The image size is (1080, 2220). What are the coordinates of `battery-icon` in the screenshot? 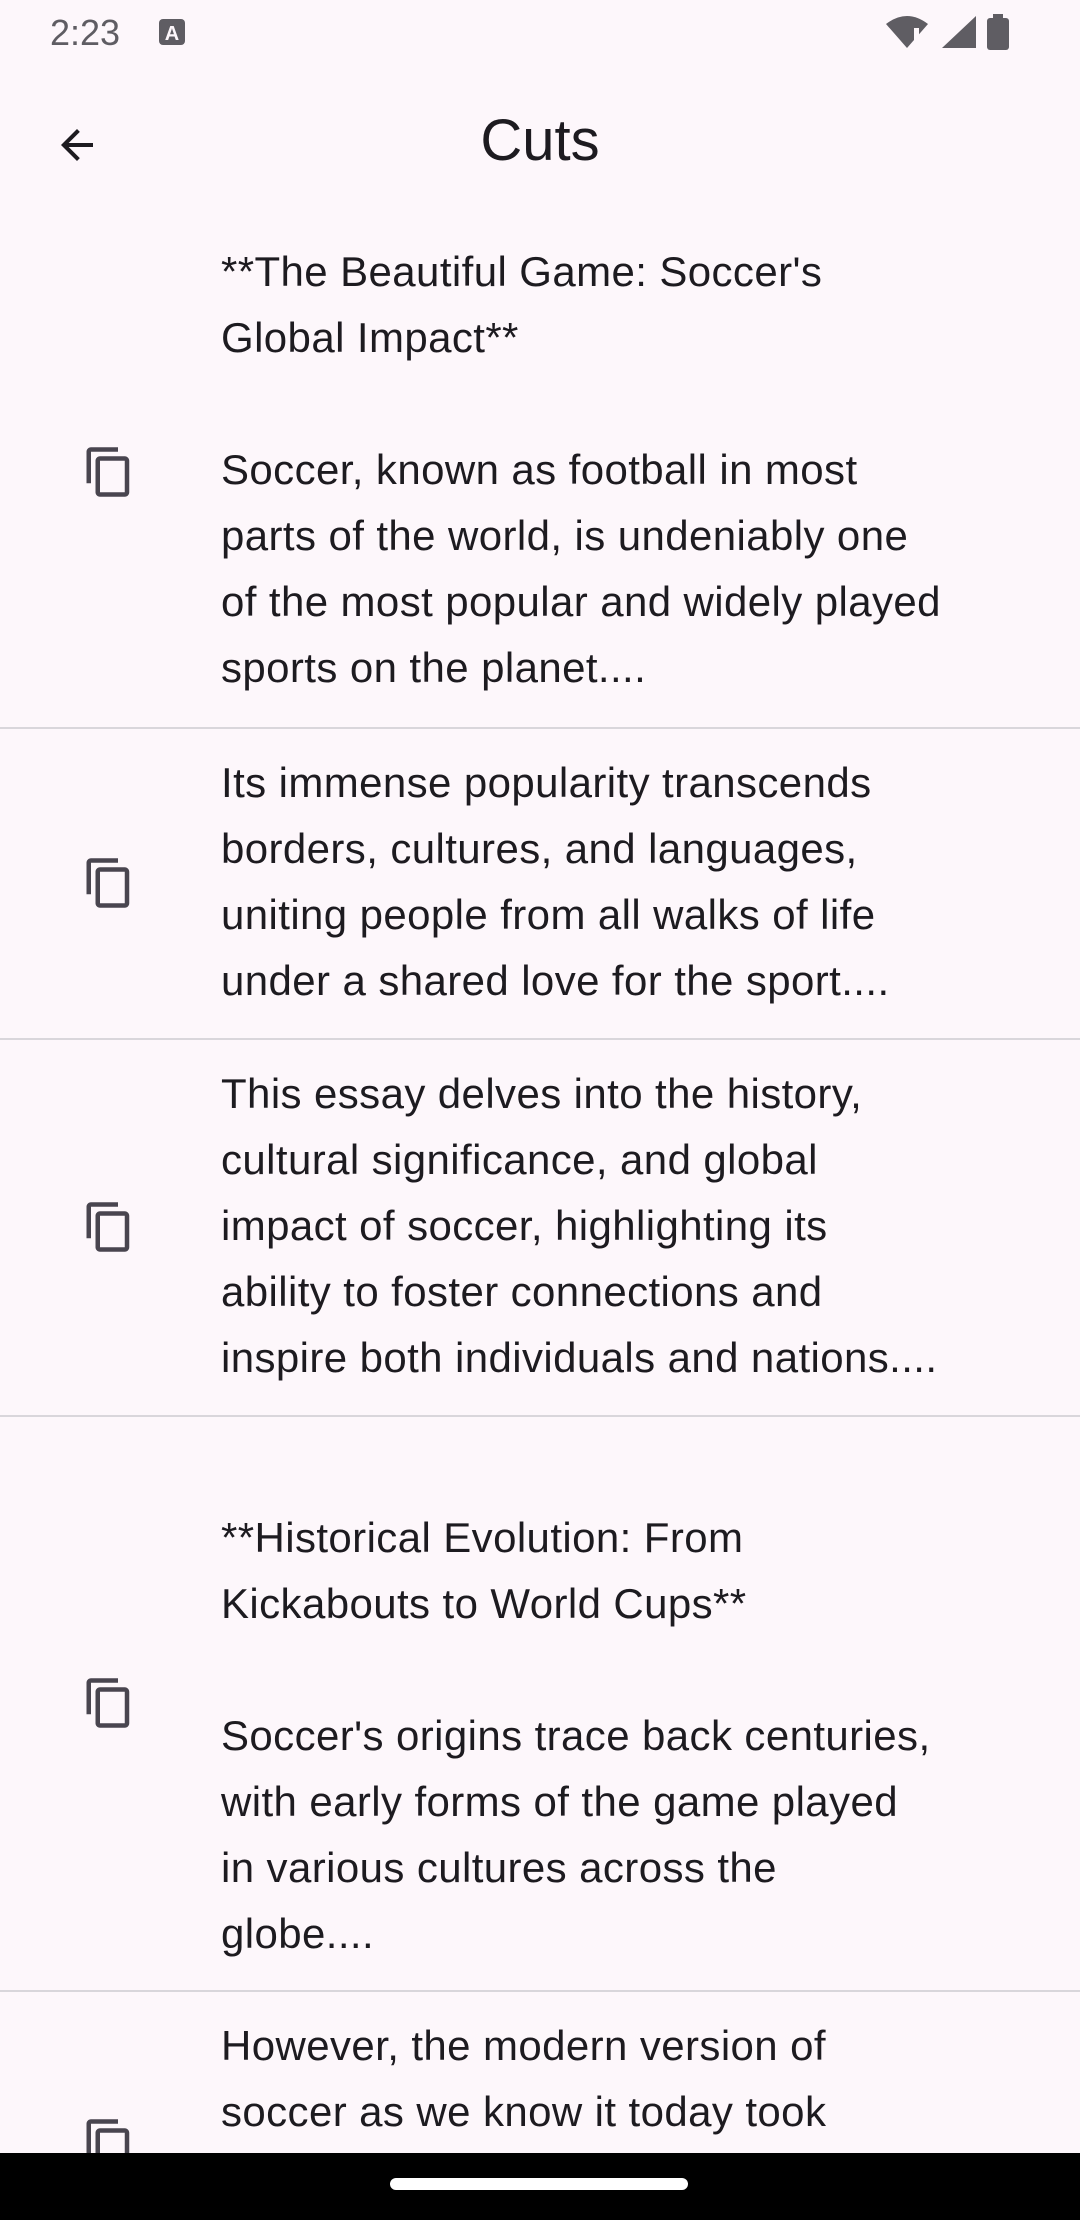 It's located at (998, 32).